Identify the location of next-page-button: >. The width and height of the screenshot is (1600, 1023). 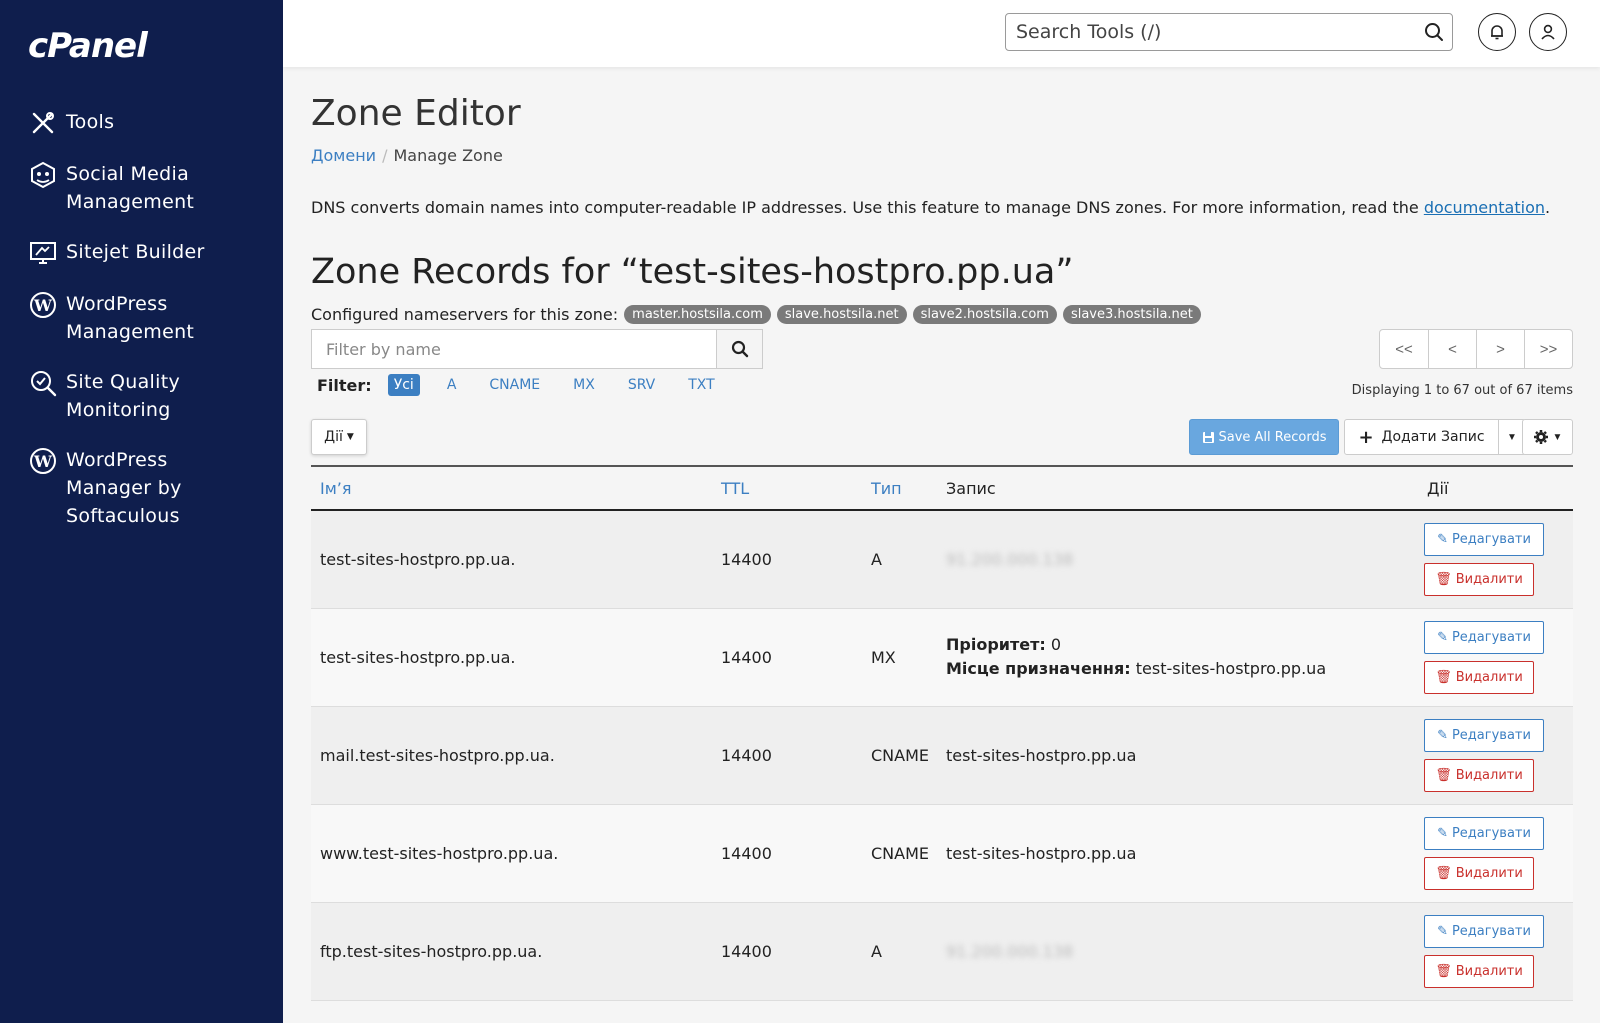
(1500, 349).